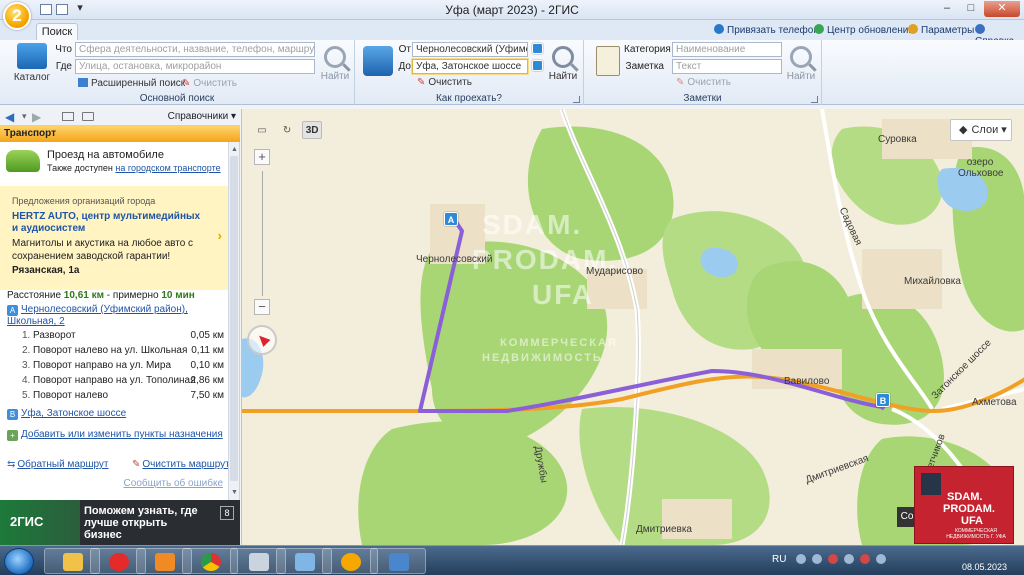 The width and height of the screenshot is (1024, 575). I want to click on notes-find-button: Найти, so click(801, 64).